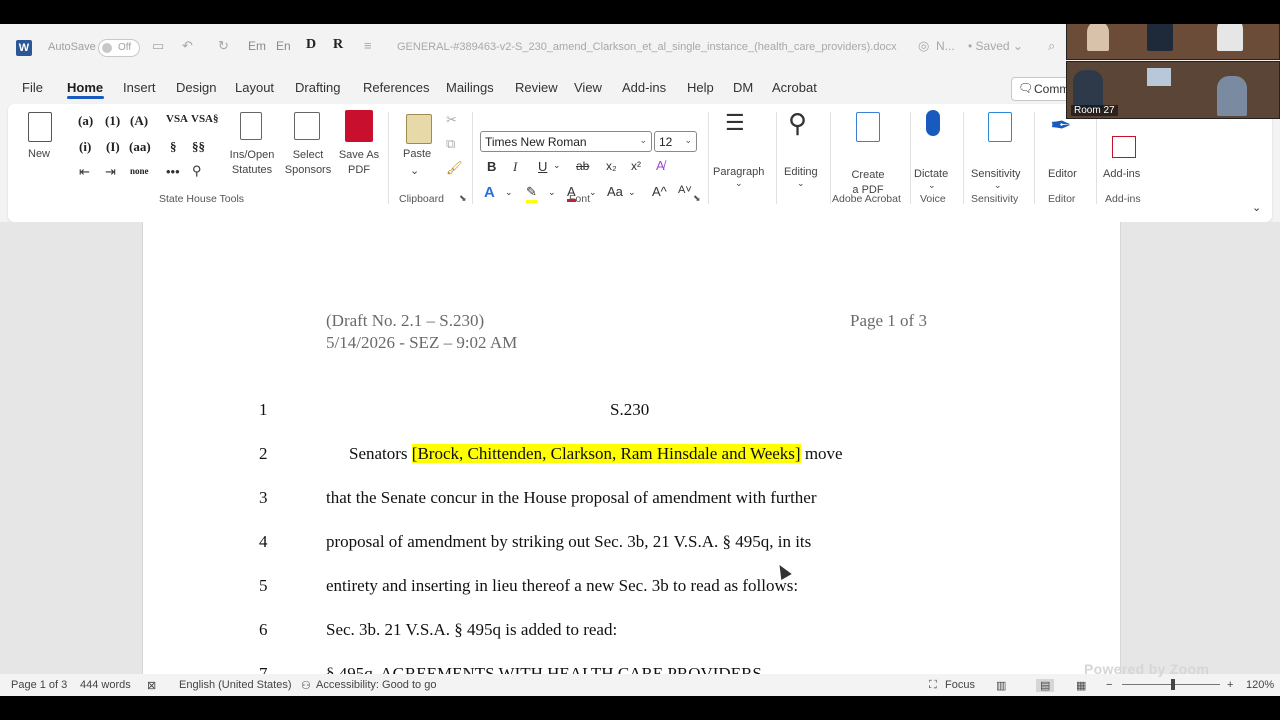 The height and width of the screenshot is (720, 1280). I want to click on tab-layout: Layout, so click(254, 87).